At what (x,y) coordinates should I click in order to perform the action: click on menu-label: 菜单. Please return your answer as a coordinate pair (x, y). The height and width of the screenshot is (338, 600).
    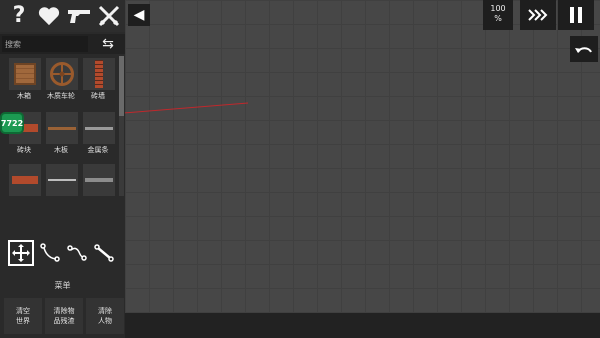
    Looking at the image, I should click on (62, 286).